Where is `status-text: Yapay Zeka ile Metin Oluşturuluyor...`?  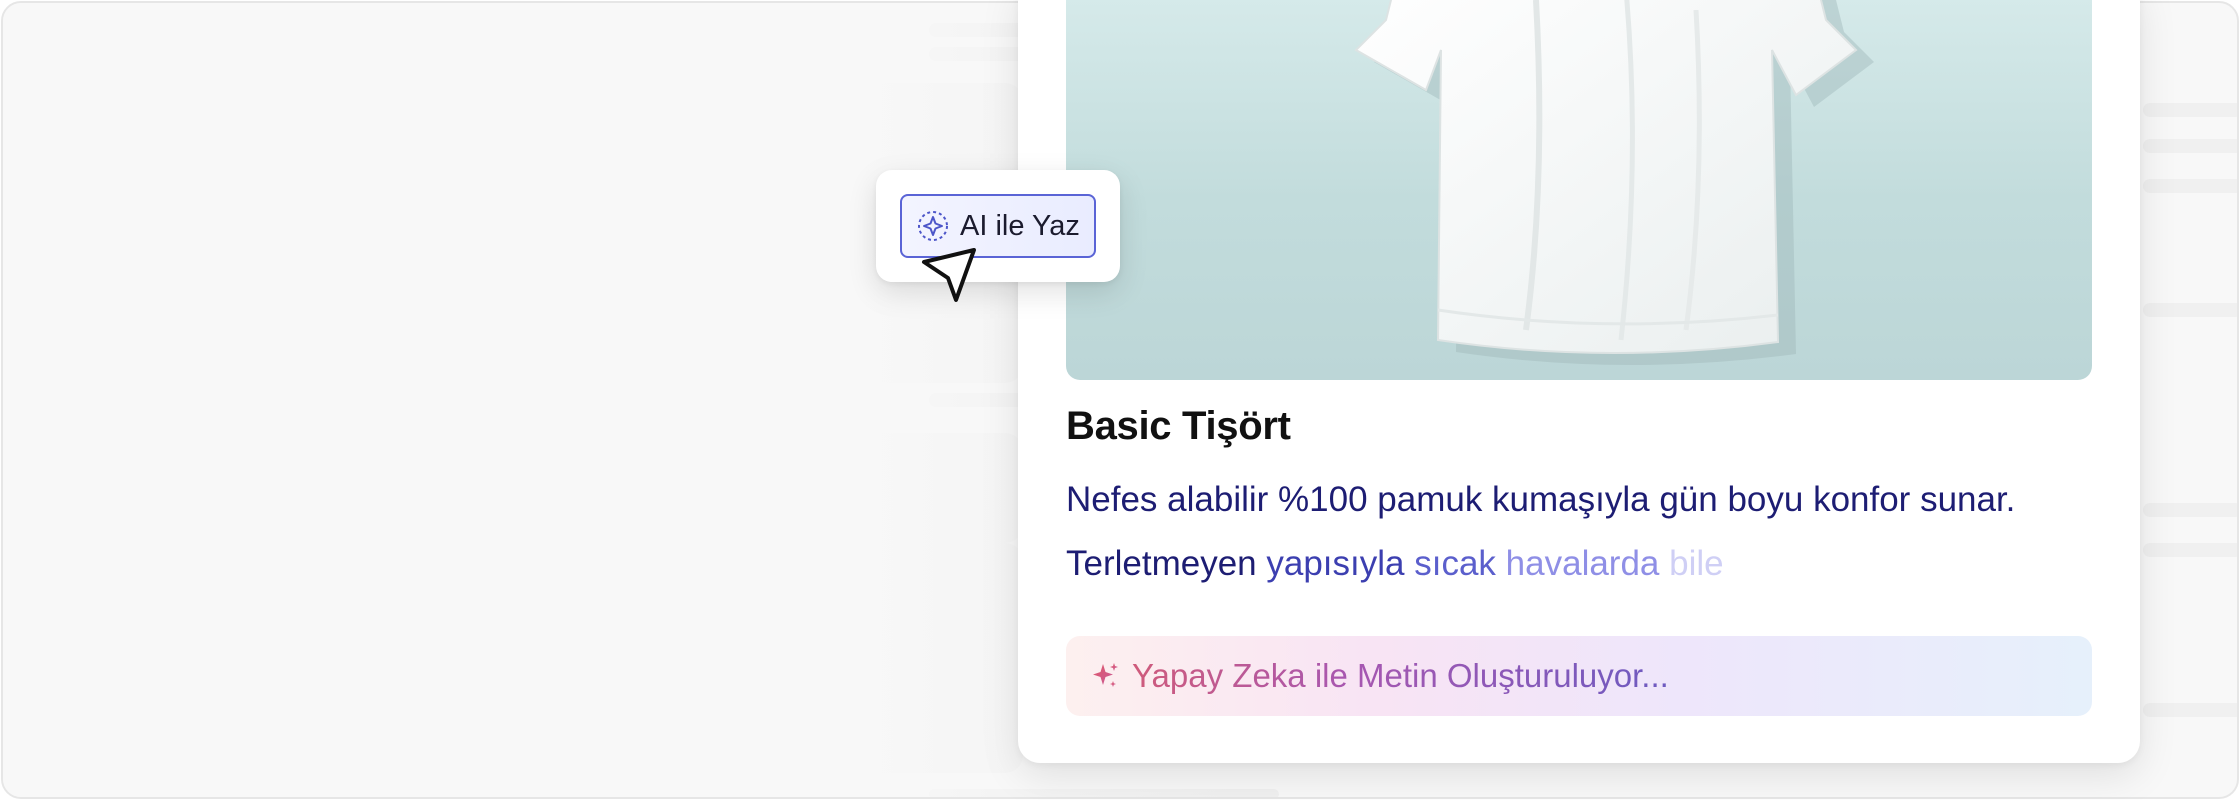
status-text: Yapay Zeka ile Metin Oluşturuluyor... is located at coordinates (1400, 675).